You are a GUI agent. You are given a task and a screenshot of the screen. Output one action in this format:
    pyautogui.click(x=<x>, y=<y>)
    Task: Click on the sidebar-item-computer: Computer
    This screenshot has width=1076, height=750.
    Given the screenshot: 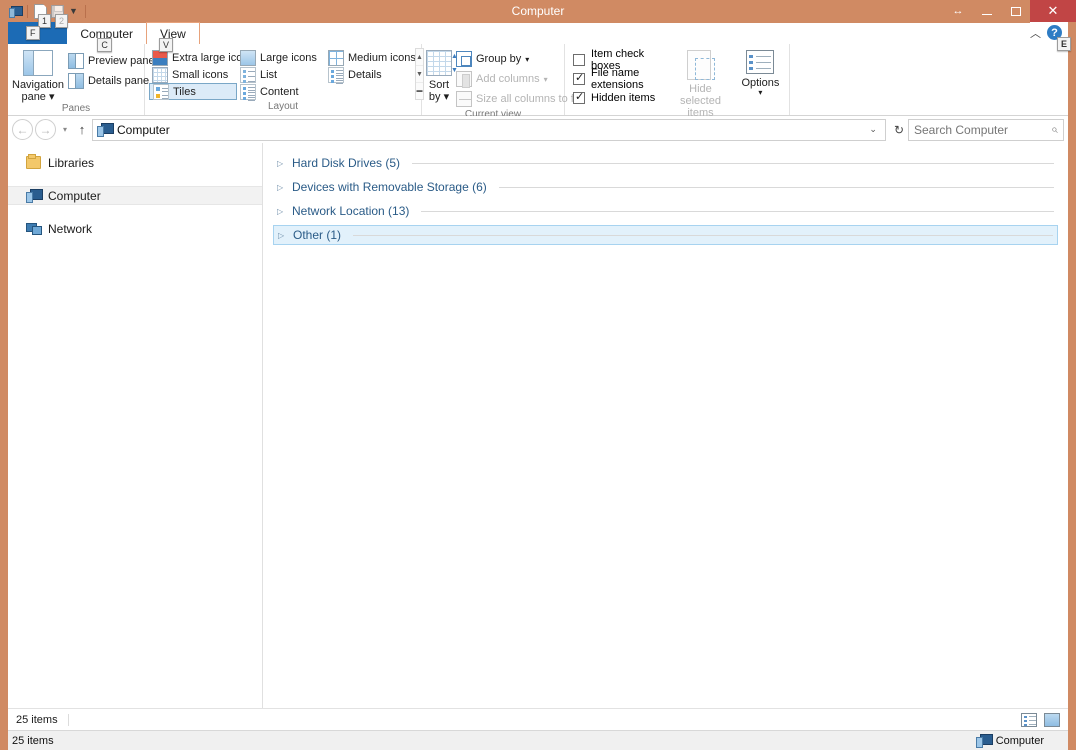 What is the action you would take?
    pyautogui.click(x=135, y=195)
    